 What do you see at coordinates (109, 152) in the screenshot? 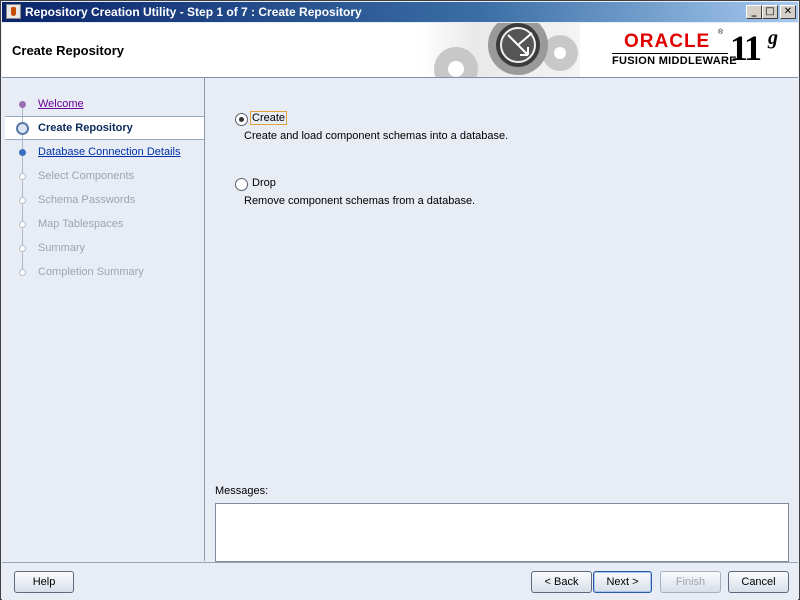
I see `step-label: Database Connection Details` at bounding box center [109, 152].